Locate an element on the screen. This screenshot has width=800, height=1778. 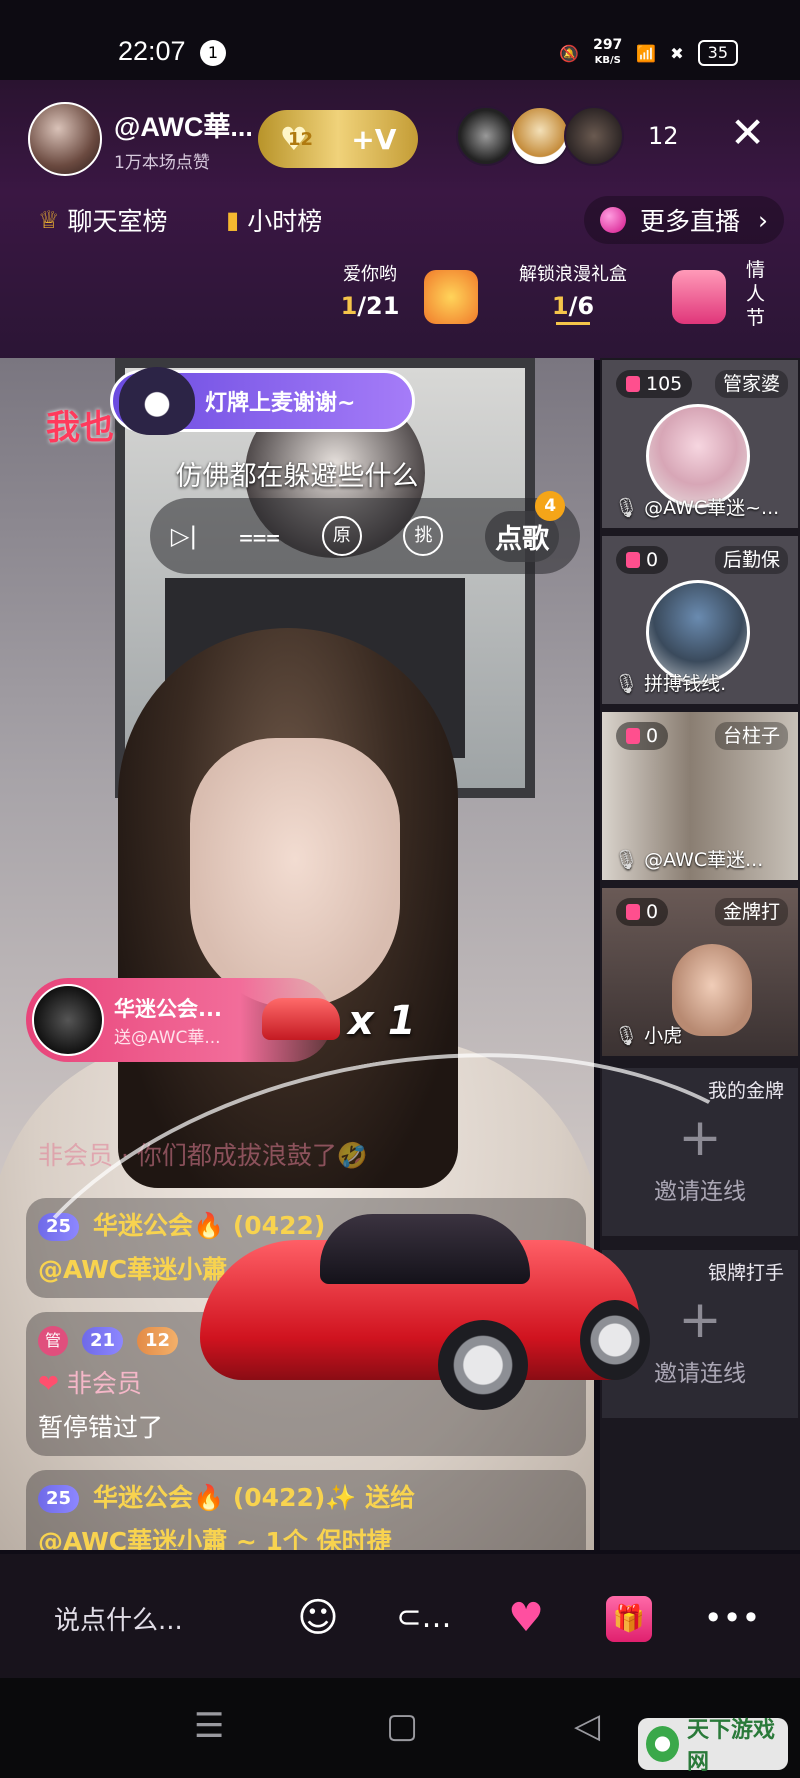
tab-hour-rank: ▮ 小时榜 is located at coordinates (274, 220).